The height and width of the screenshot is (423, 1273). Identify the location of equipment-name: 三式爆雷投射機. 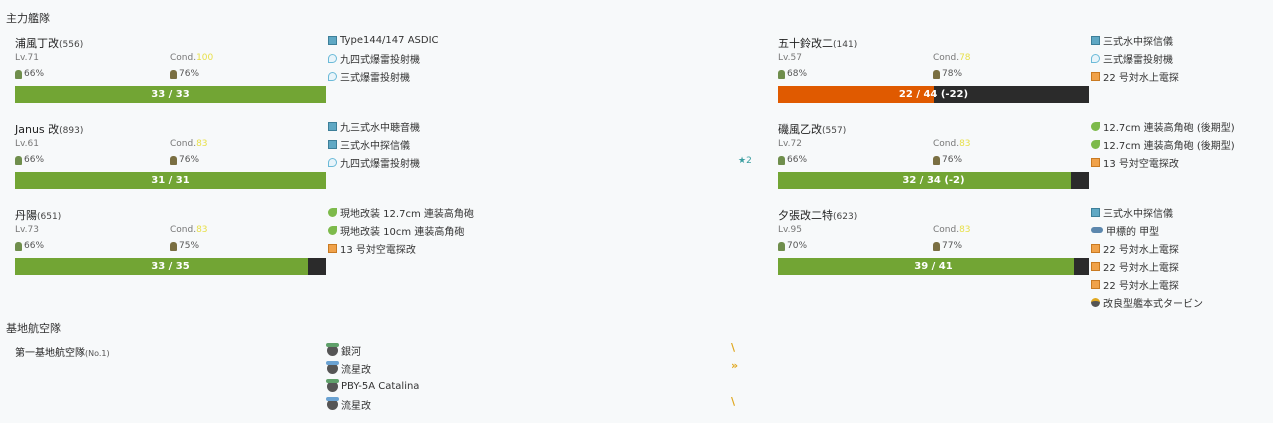
(1138, 60).